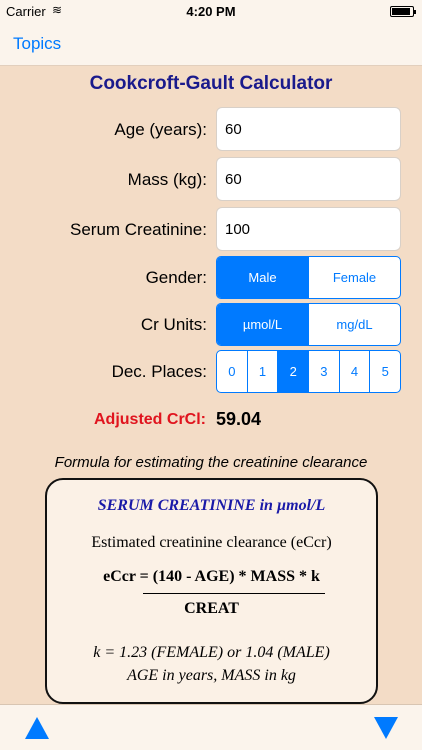  I want to click on decimal-option-4: 4, so click(354, 371).